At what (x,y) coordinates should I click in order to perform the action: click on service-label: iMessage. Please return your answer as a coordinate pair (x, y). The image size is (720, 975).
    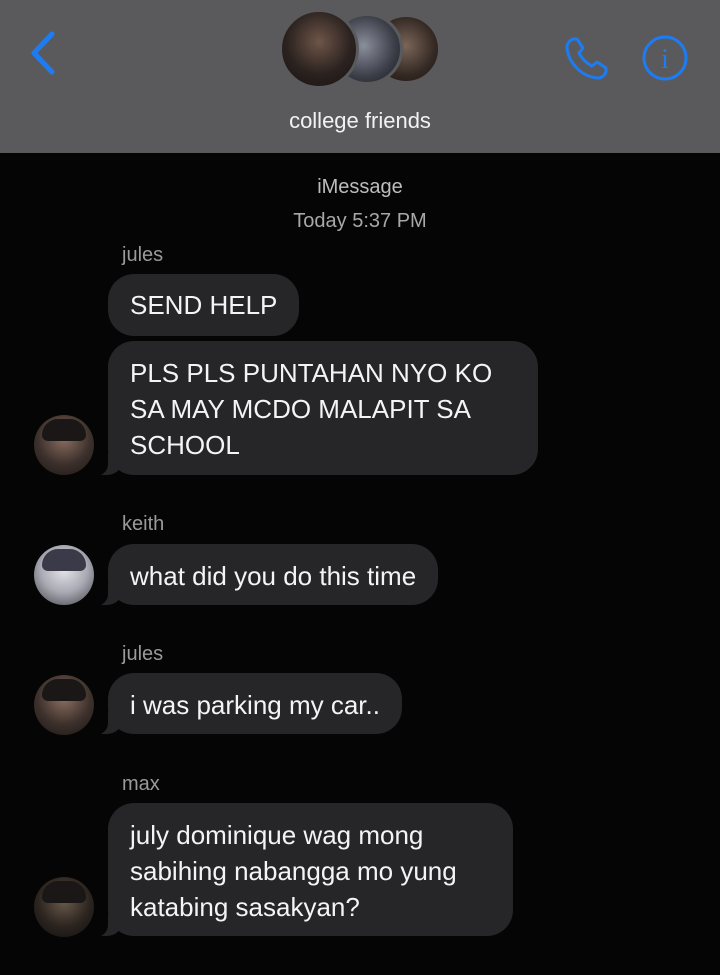
    Looking at the image, I should click on (360, 187).